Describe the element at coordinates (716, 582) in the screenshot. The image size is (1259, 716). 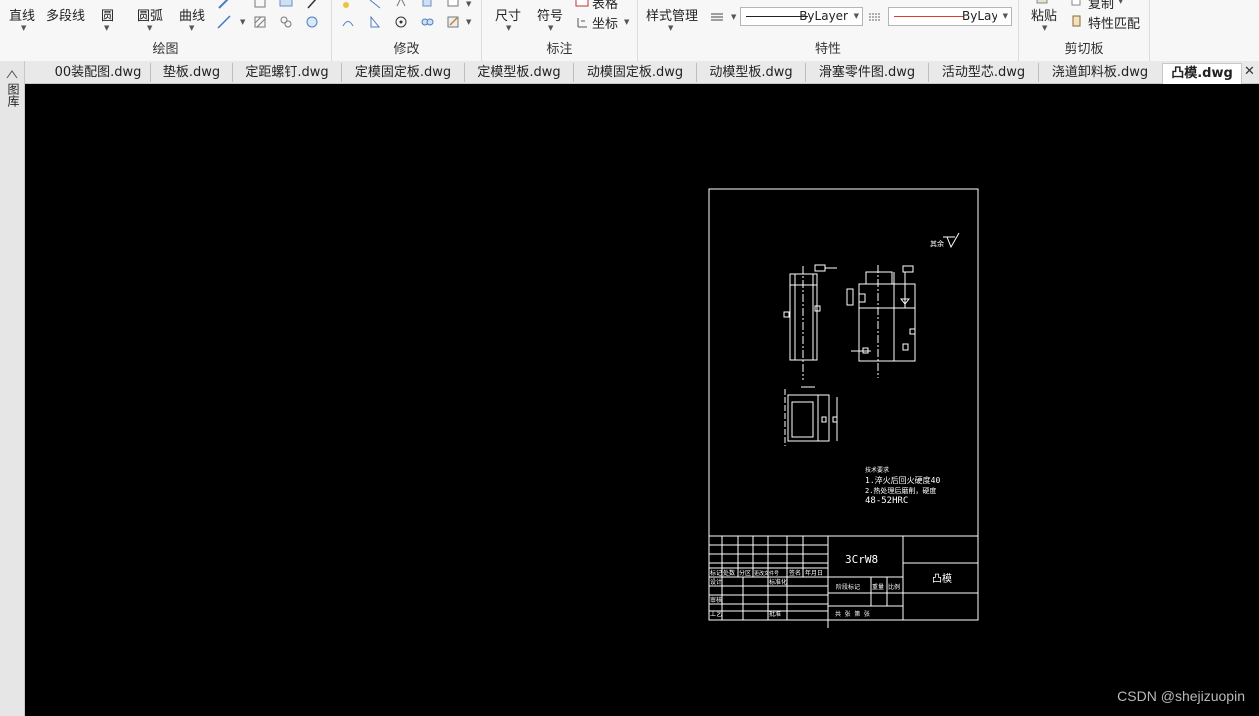
I see `title-design: 设计` at that location.